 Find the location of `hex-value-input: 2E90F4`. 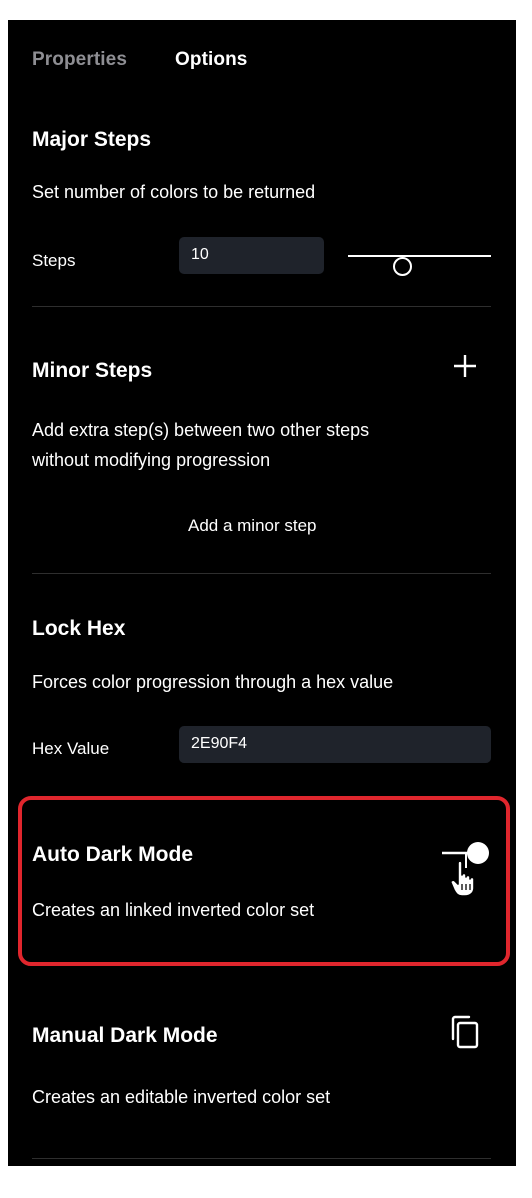

hex-value-input: 2E90F4 is located at coordinates (335, 744).